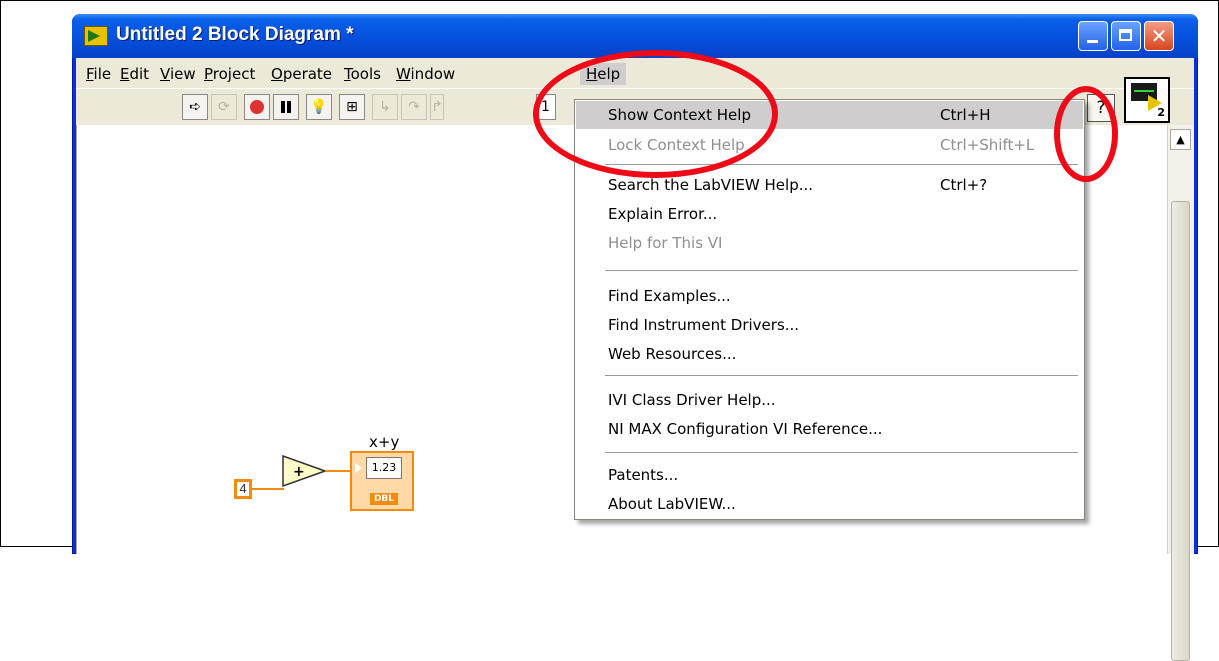 The image size is (1219, 661). I want to click on annotation-circle-help-button, so click(1086, 134).